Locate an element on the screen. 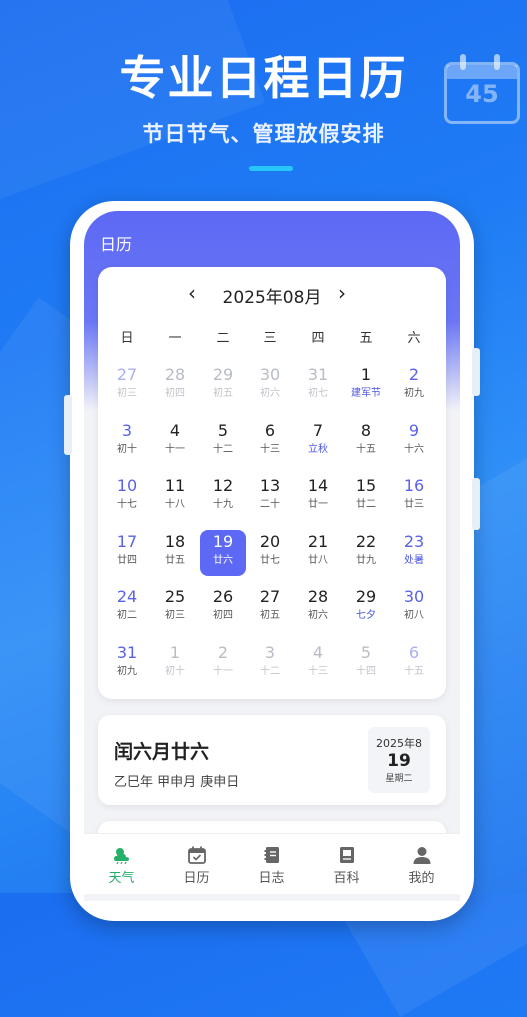  day-cell: 1 初十 is located at coordinates (175, 664).